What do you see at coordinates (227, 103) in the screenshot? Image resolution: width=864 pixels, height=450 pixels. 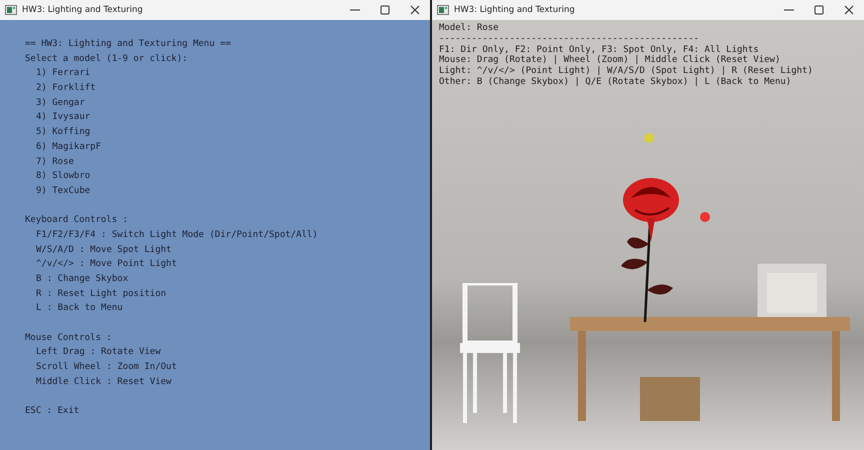 I see `model-option: 3) Gengar` at bounding box center [227, 103].